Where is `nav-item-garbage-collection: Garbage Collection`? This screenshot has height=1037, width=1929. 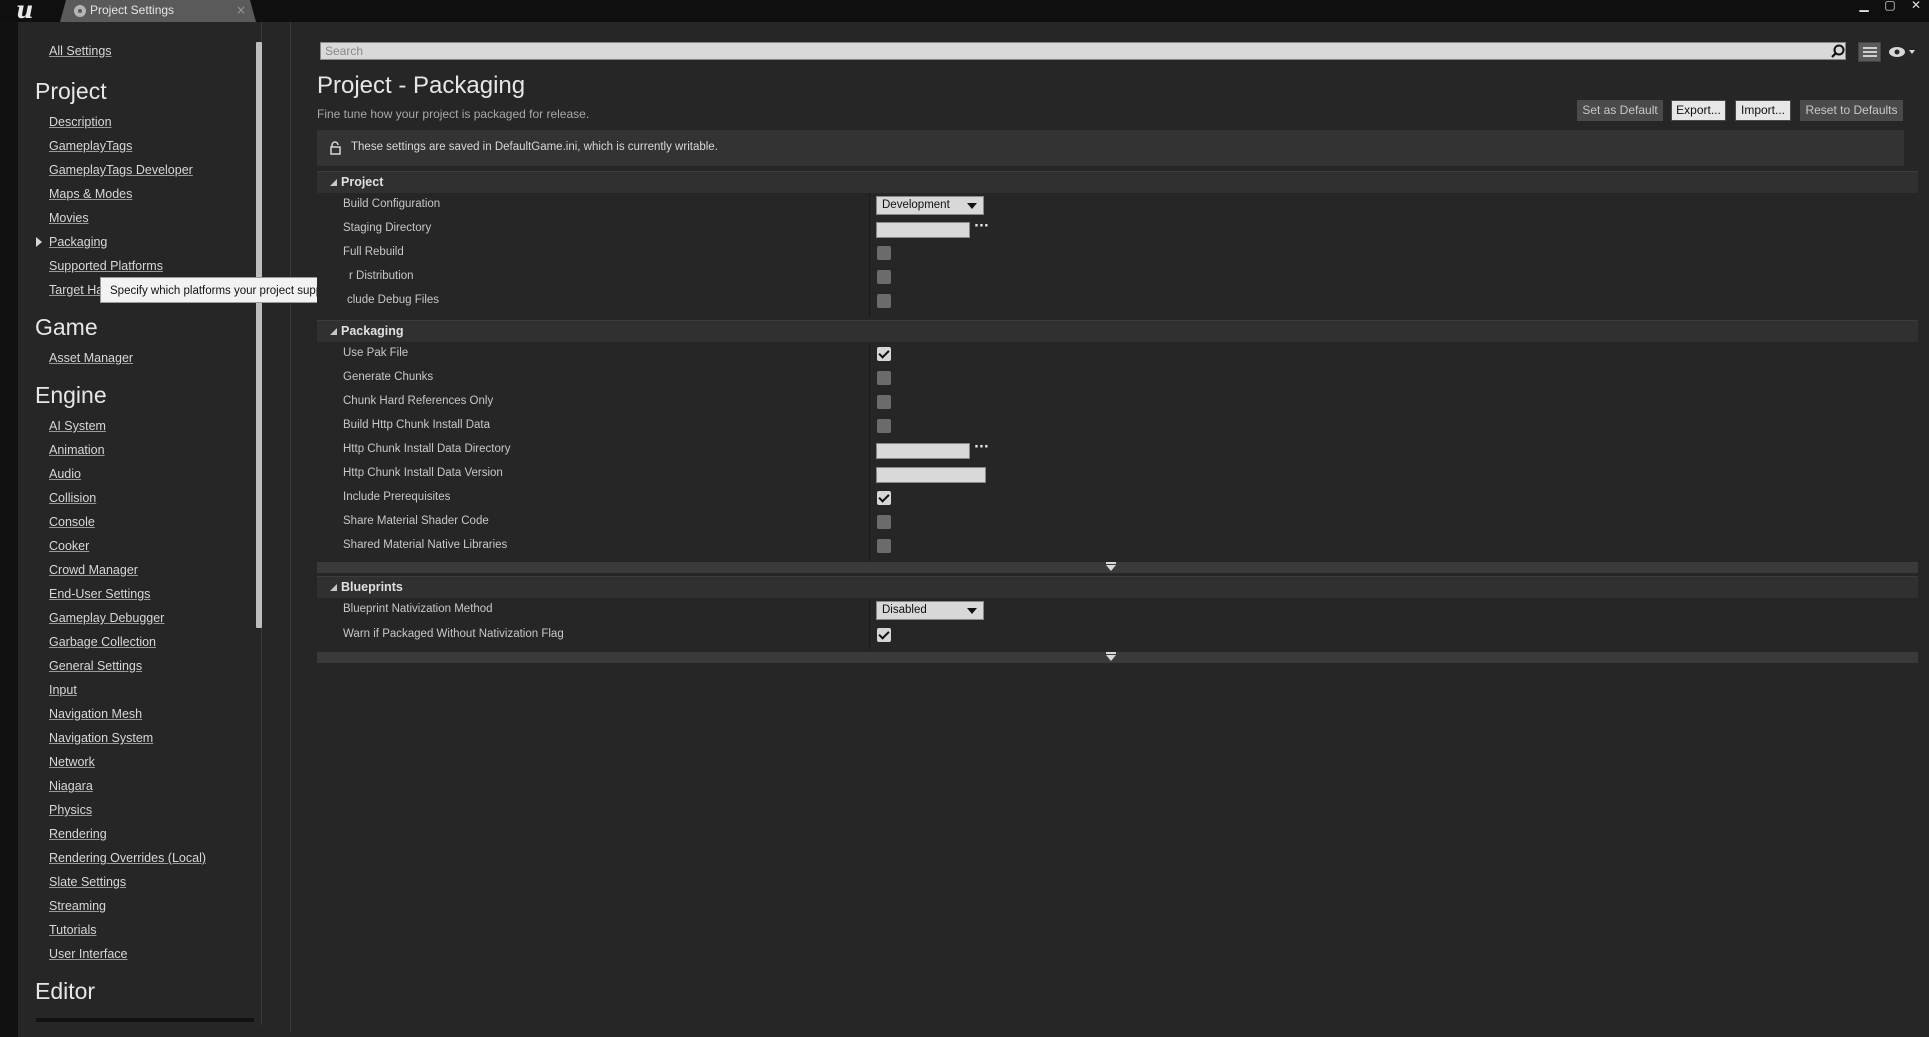 nav-item-garbage-collection: Garbage Collection is located at coordinates (102, 642).